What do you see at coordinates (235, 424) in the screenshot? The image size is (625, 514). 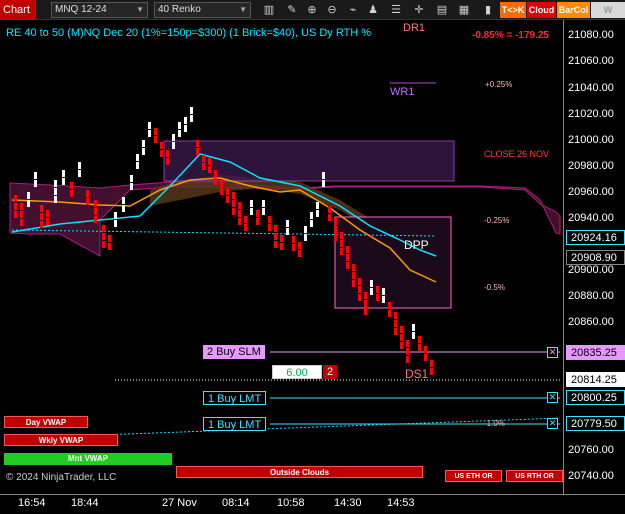 I see `buy-limit-order-2-label: 1 Buy LMT` at bounding box center [235, 424].